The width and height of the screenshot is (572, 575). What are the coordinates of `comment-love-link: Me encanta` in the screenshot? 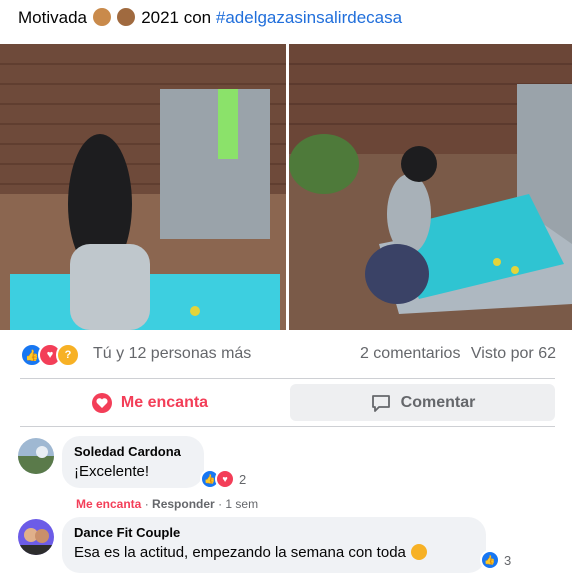 It's located at (108, 504).